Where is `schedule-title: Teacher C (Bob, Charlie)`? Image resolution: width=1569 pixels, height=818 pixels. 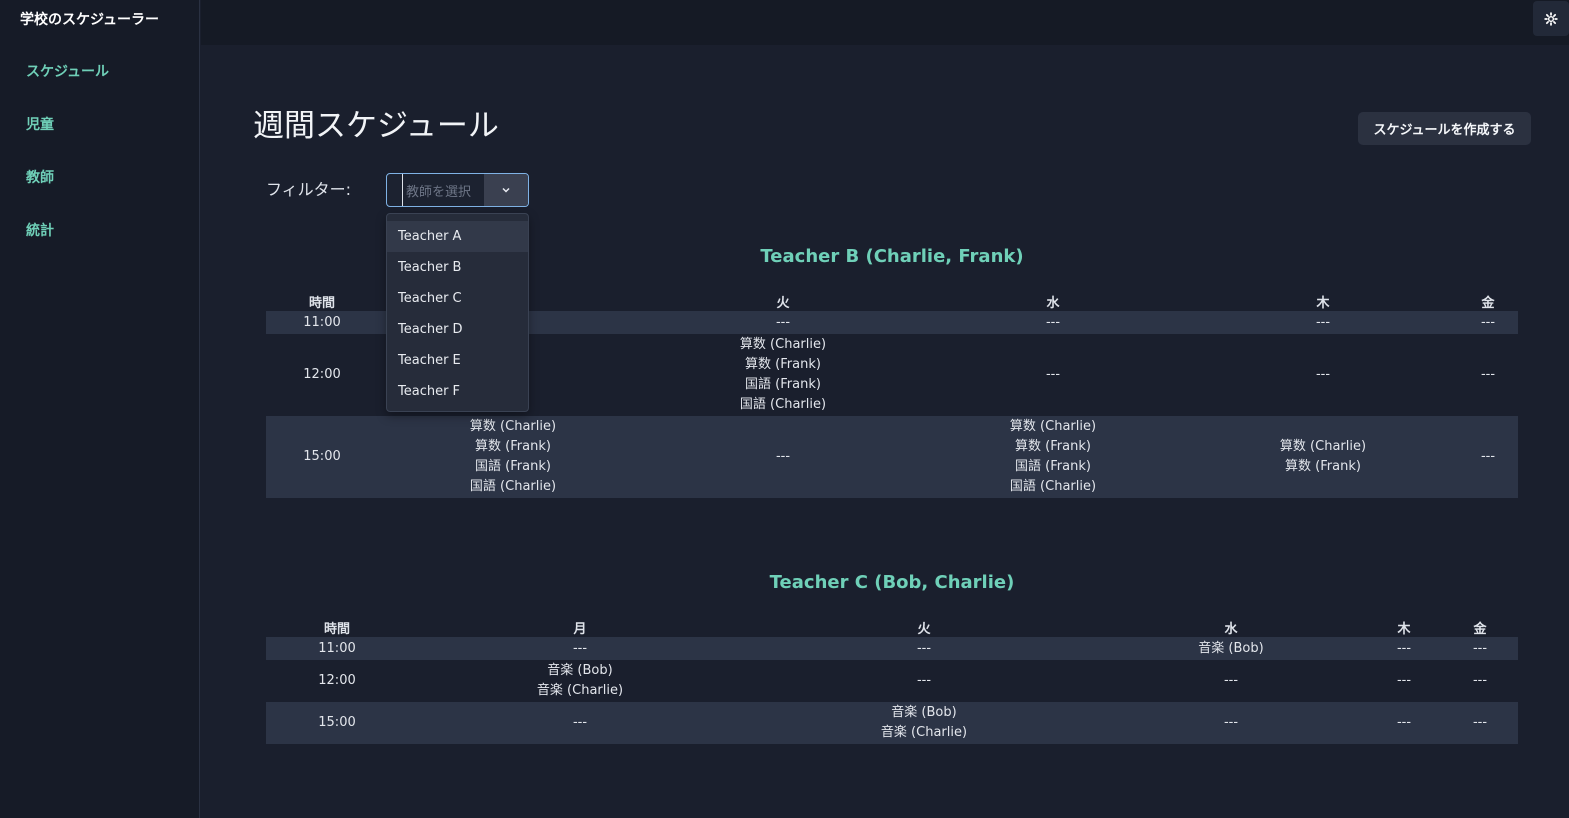
schedule-title: Teacher C (Bob, Charlie) is located at coordinates (892, 582).